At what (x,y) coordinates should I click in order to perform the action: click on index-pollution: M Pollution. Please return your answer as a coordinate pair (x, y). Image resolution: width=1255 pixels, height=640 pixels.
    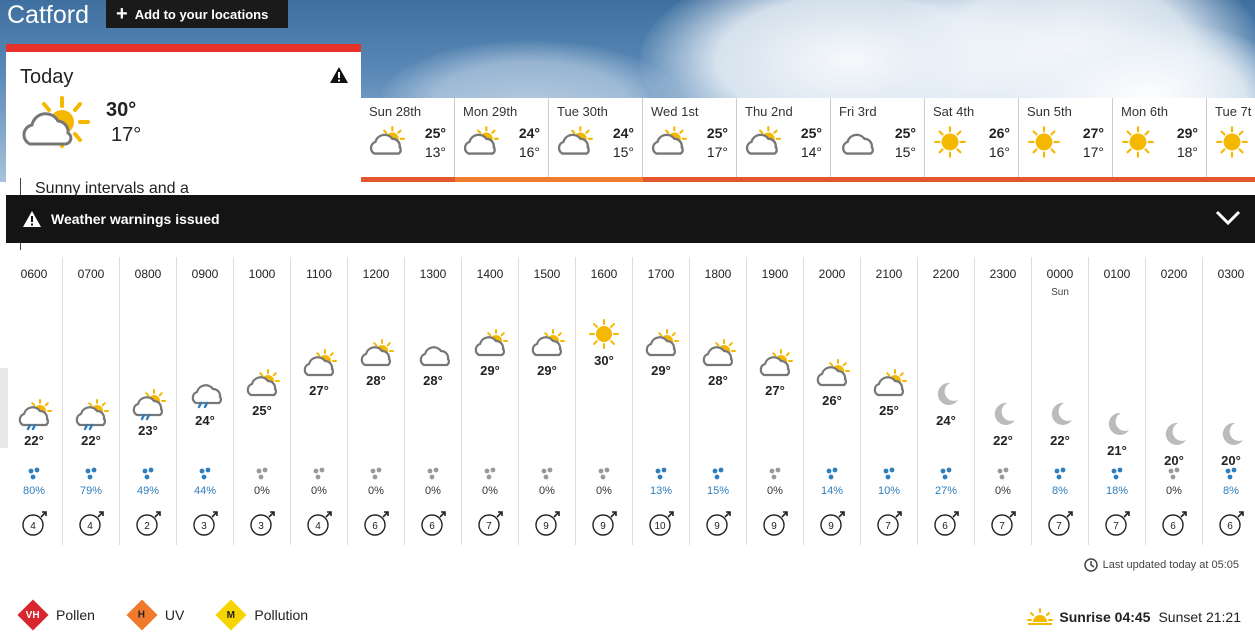
    Looking at the image, I should click on (262, 615).